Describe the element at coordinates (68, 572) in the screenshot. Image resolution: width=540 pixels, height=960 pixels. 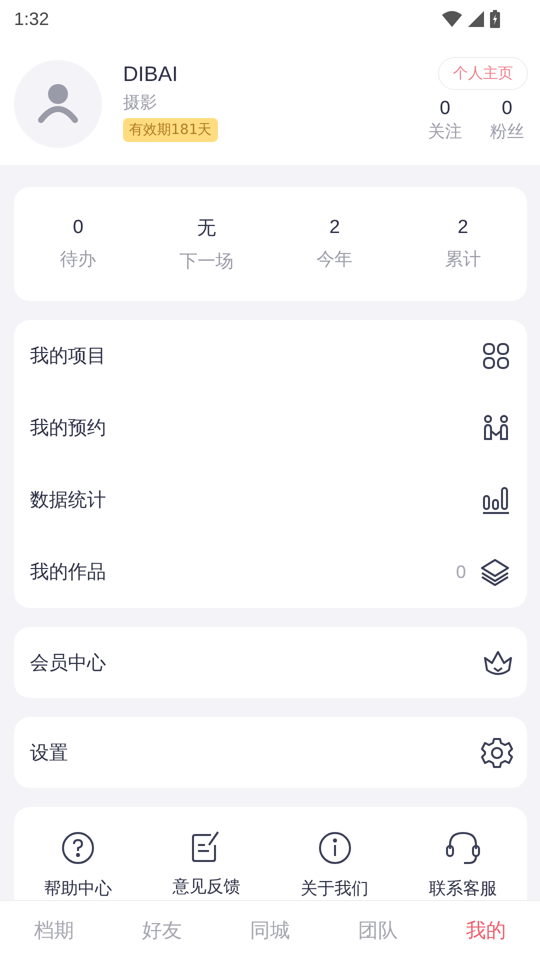
I see `menu-item: 我的作品` at that location.